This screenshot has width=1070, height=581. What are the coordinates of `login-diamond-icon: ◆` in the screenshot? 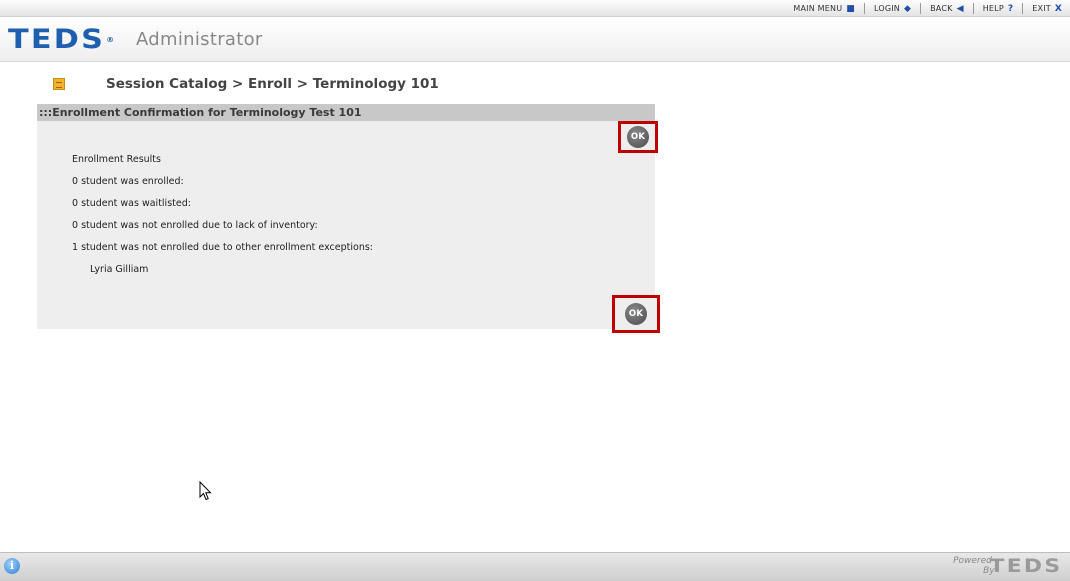 It's located at (907, 8).